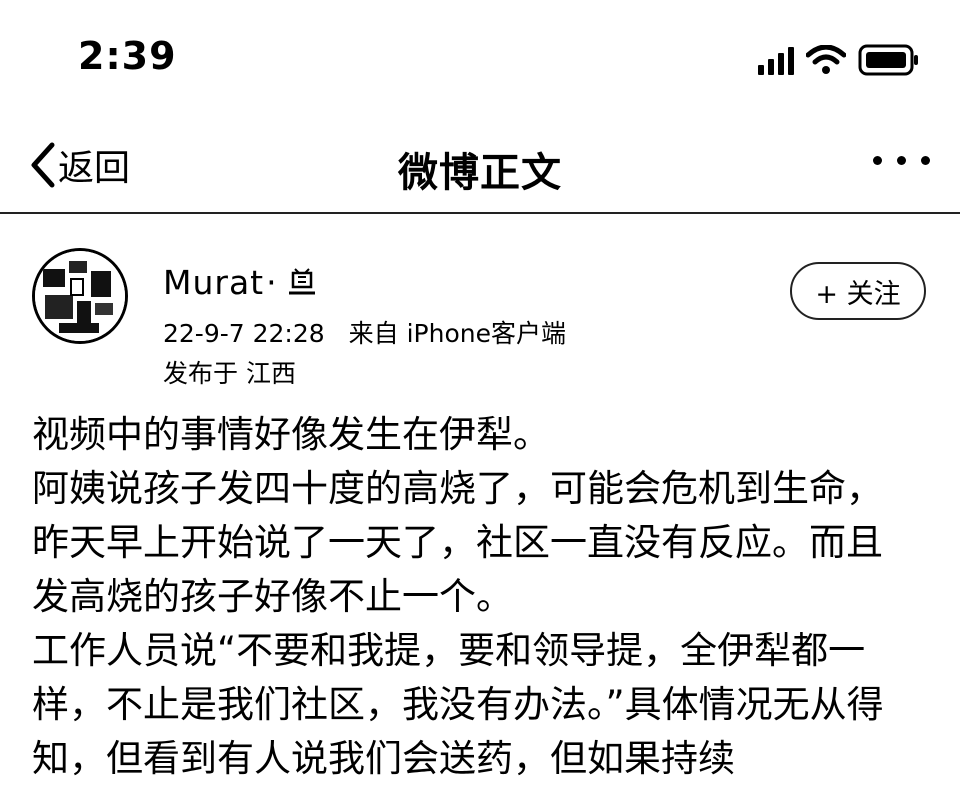  I want to click on post-text-line: 发高烧的孩子好像不止一个。, so click(272, 596).